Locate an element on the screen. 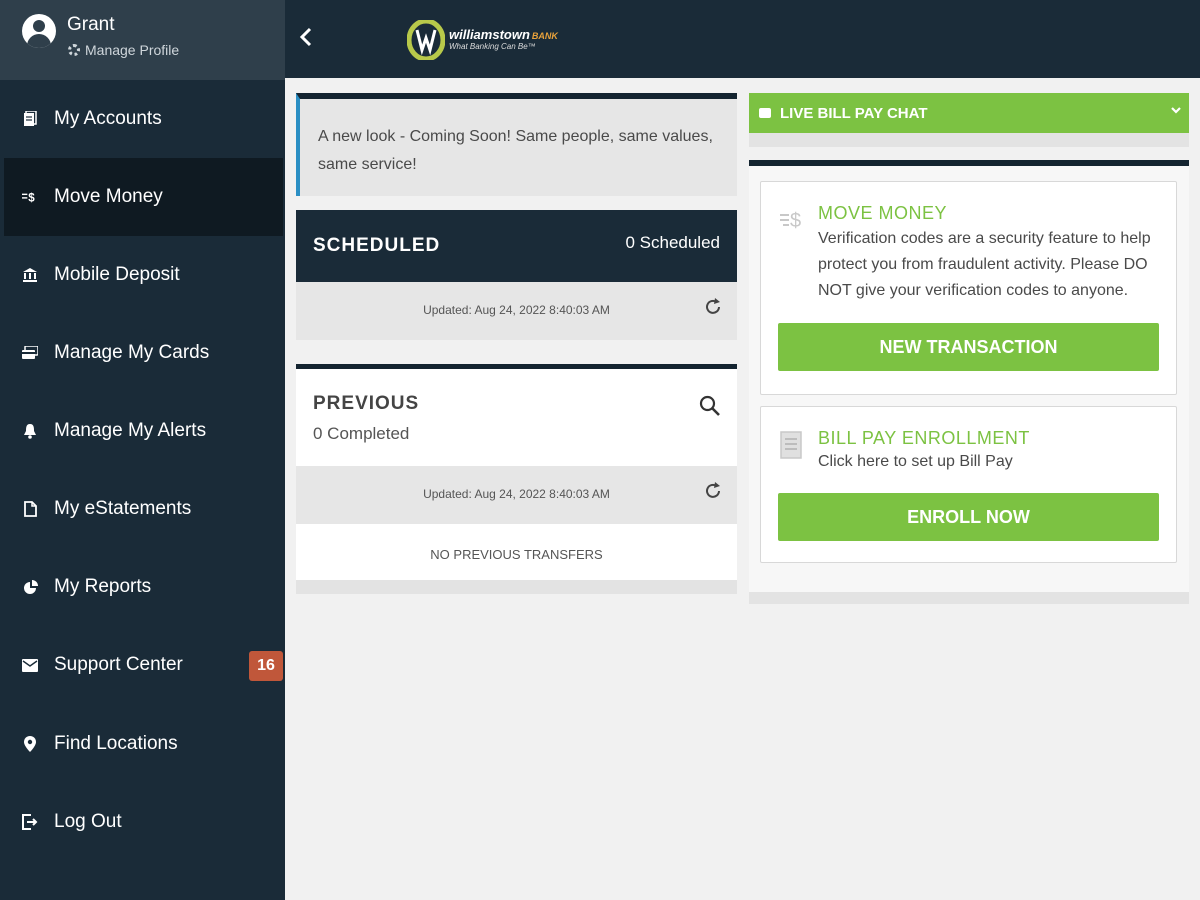 The width and height of the screenshot is (1200, 900). logo-name: williamstown is located at coordinates (489, 35).